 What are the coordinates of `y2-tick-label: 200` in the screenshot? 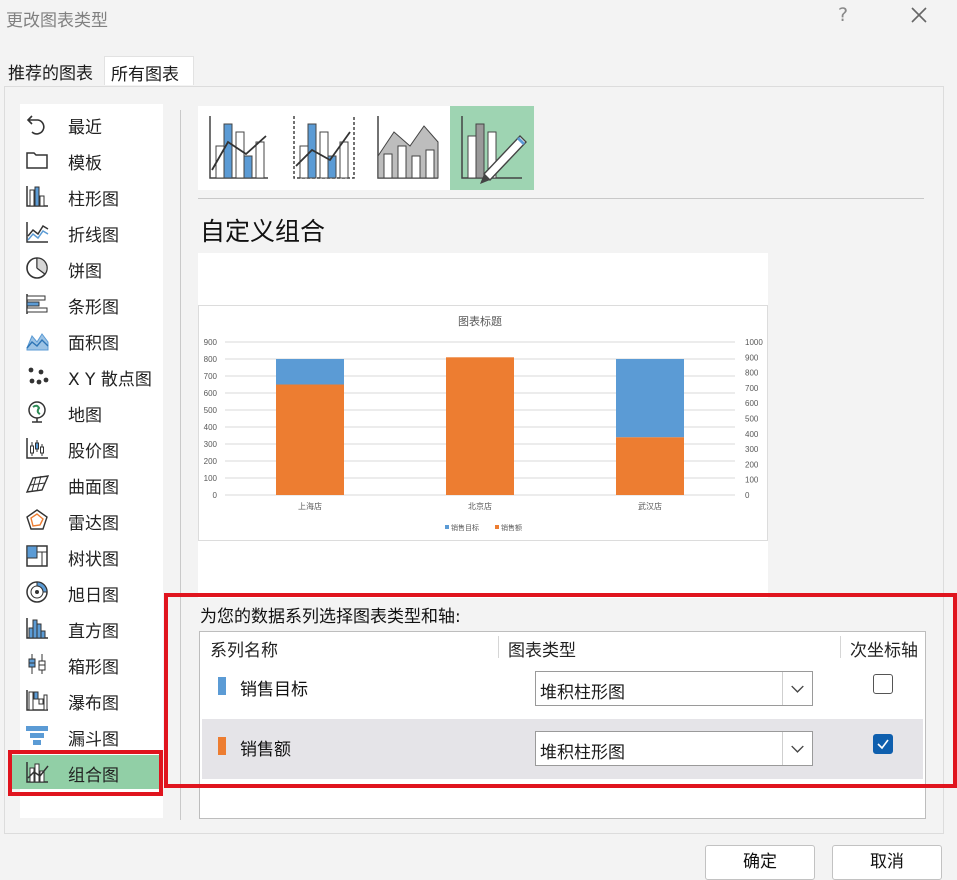 It's located at (752, 464).